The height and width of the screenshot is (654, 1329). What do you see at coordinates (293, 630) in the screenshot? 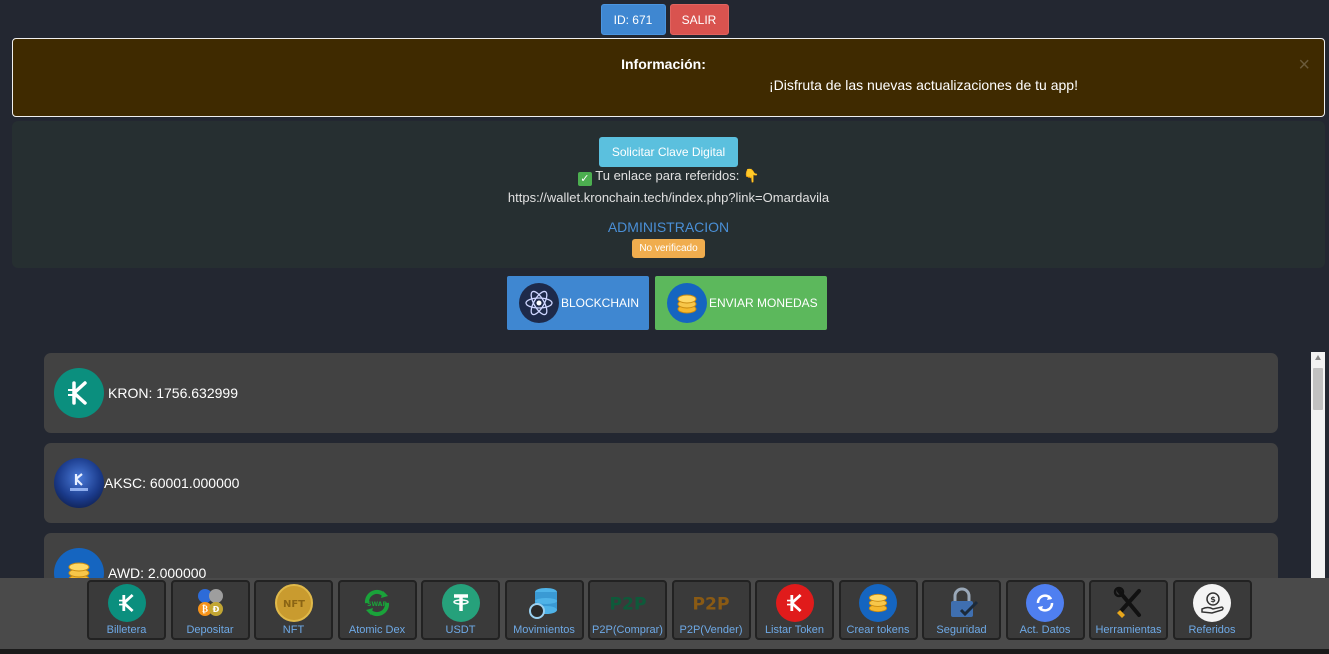
I see `nav-label: NFT` at bounding box center [293, 630].